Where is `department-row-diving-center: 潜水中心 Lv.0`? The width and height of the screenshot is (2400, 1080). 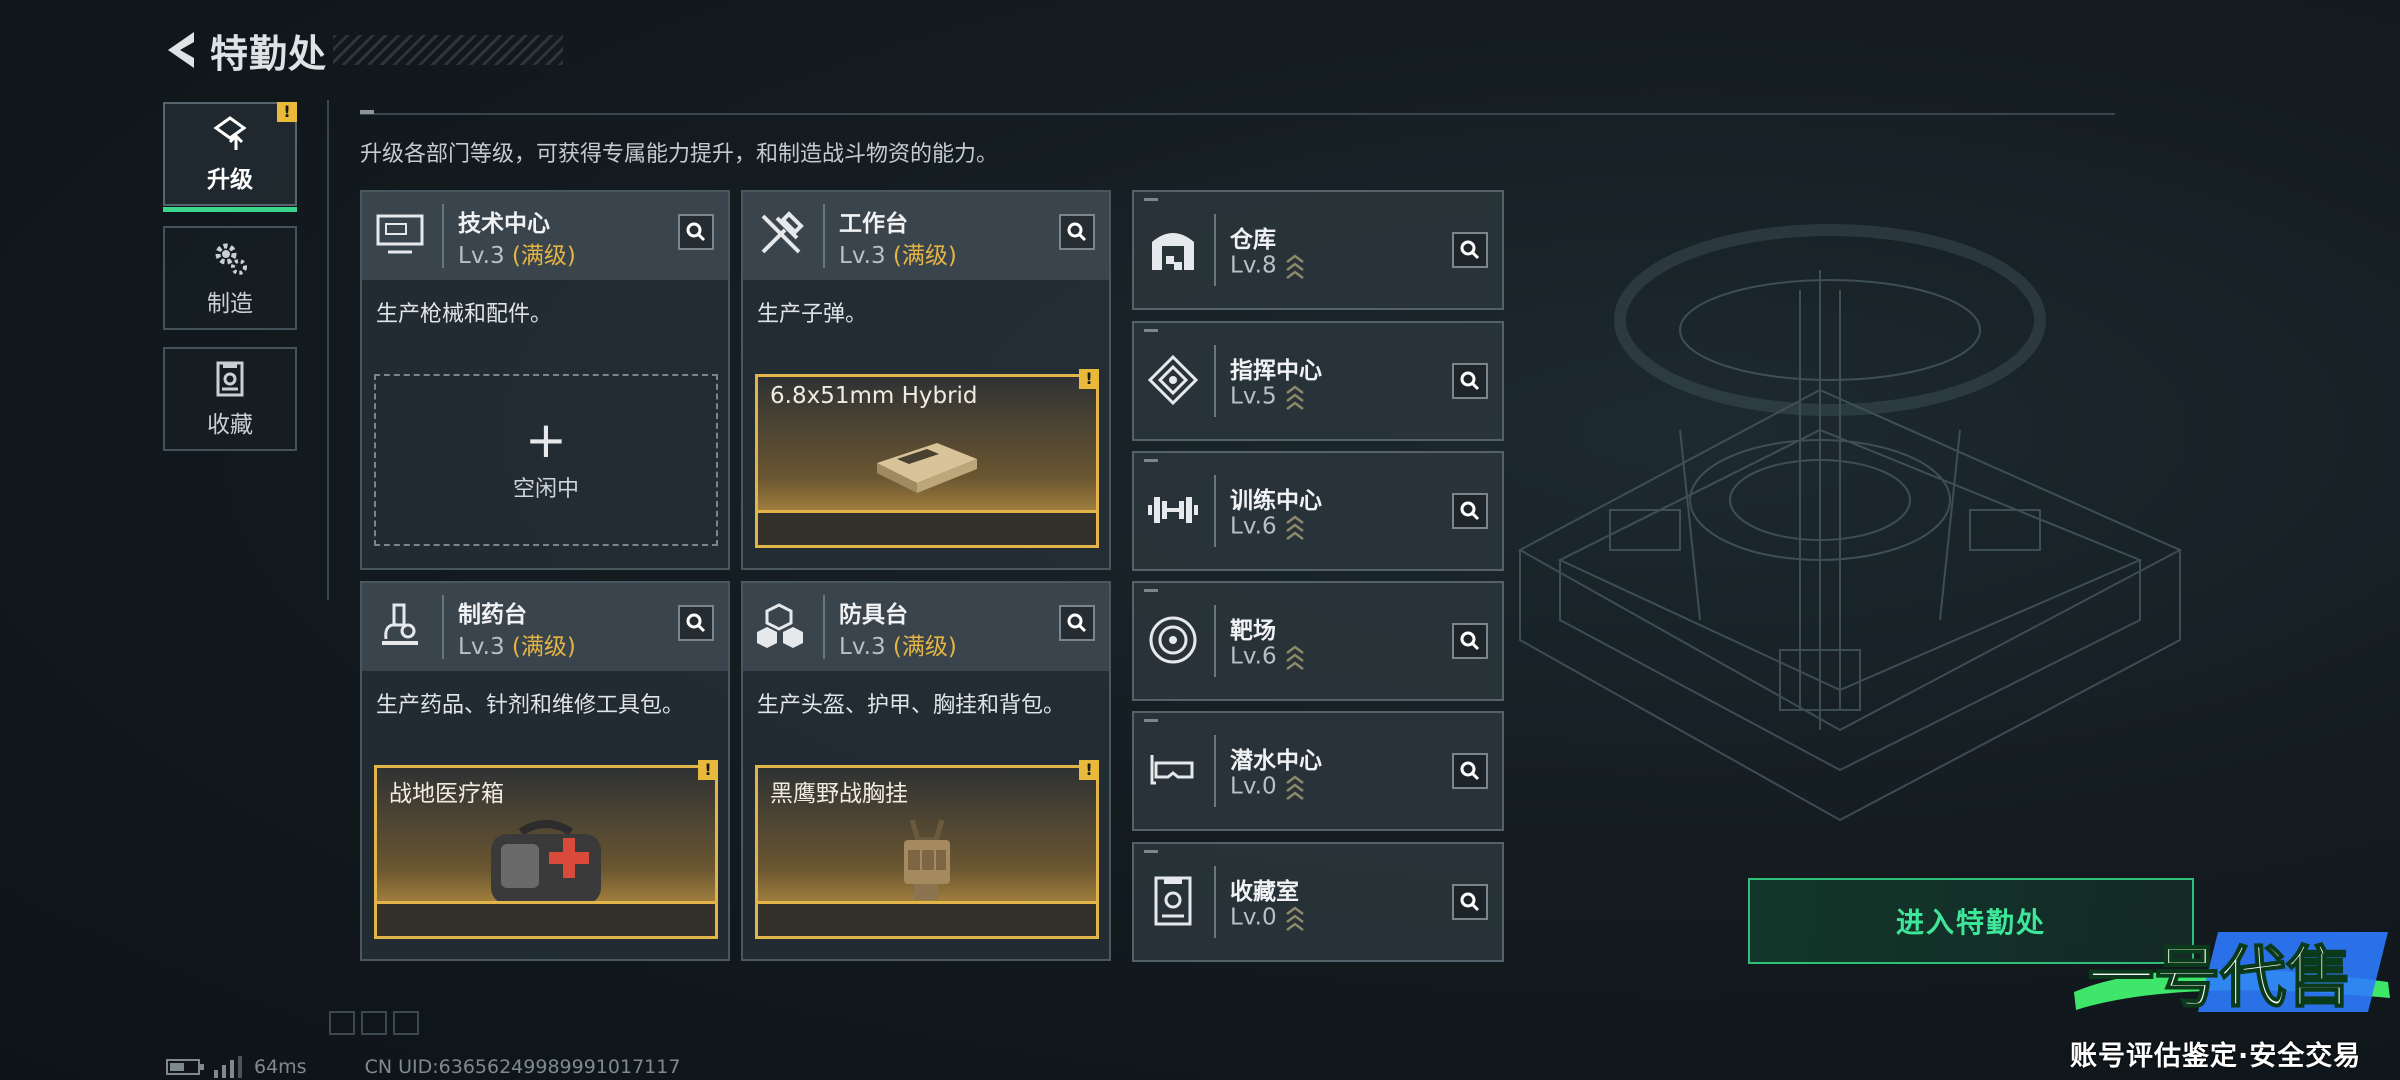
department-row-diving-center: 潜水中心 Lv.0 is located at coordinates (1318, 771).